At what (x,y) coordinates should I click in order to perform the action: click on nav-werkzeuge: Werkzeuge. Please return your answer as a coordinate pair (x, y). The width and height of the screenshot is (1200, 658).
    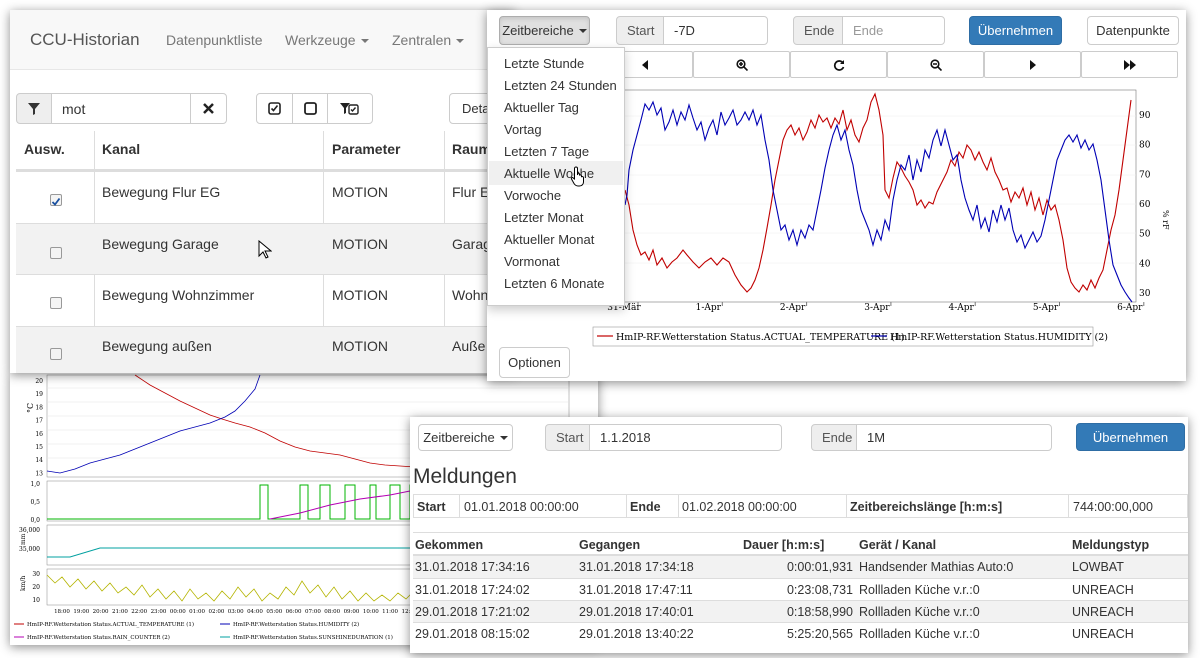
    Looking at the image, I should click on (327, 40).